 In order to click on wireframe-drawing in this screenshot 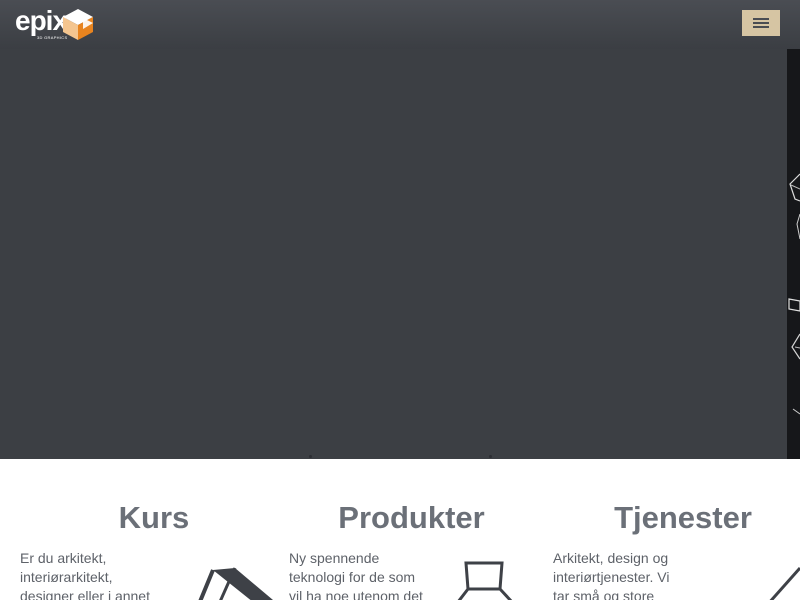, I will do `click(794, 294)`.